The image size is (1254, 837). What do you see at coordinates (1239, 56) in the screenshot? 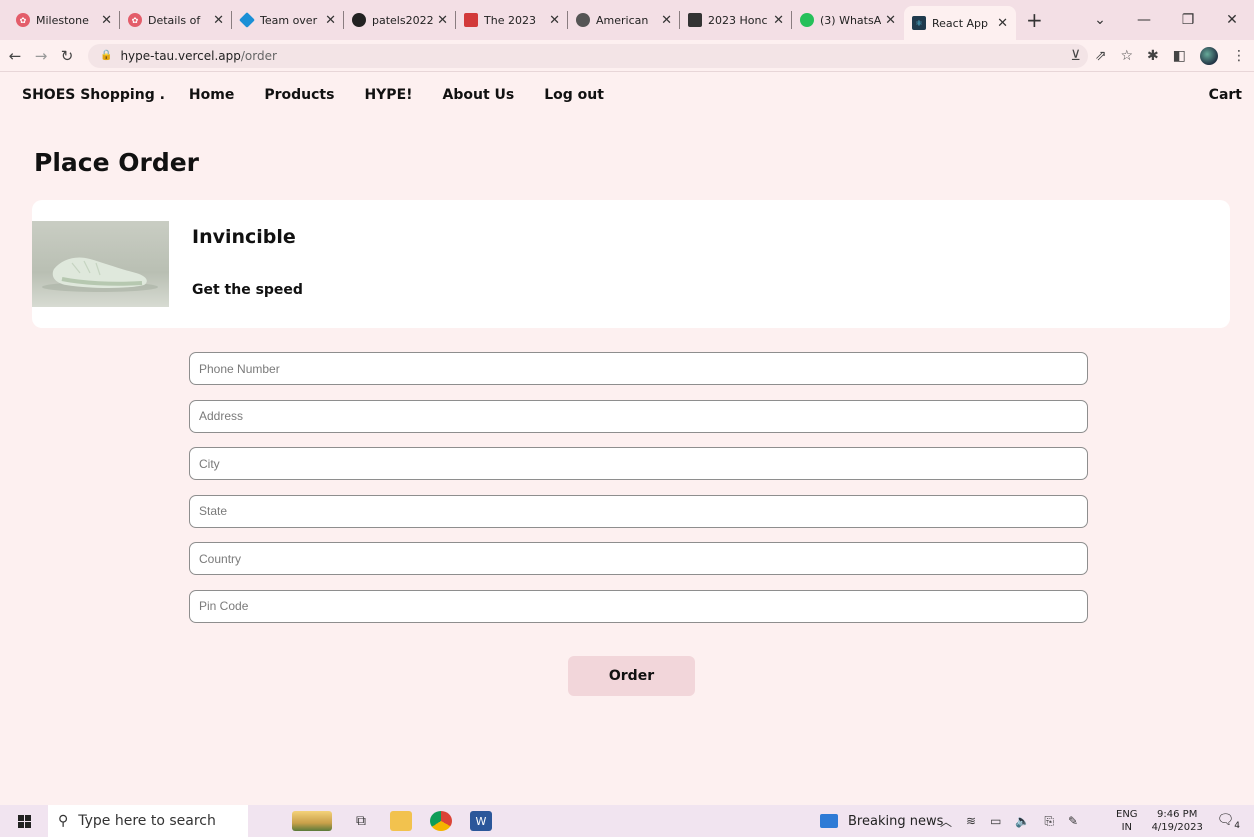
I see `menu-kebab-icon: ⋮` at bounding box center [1239, 56].